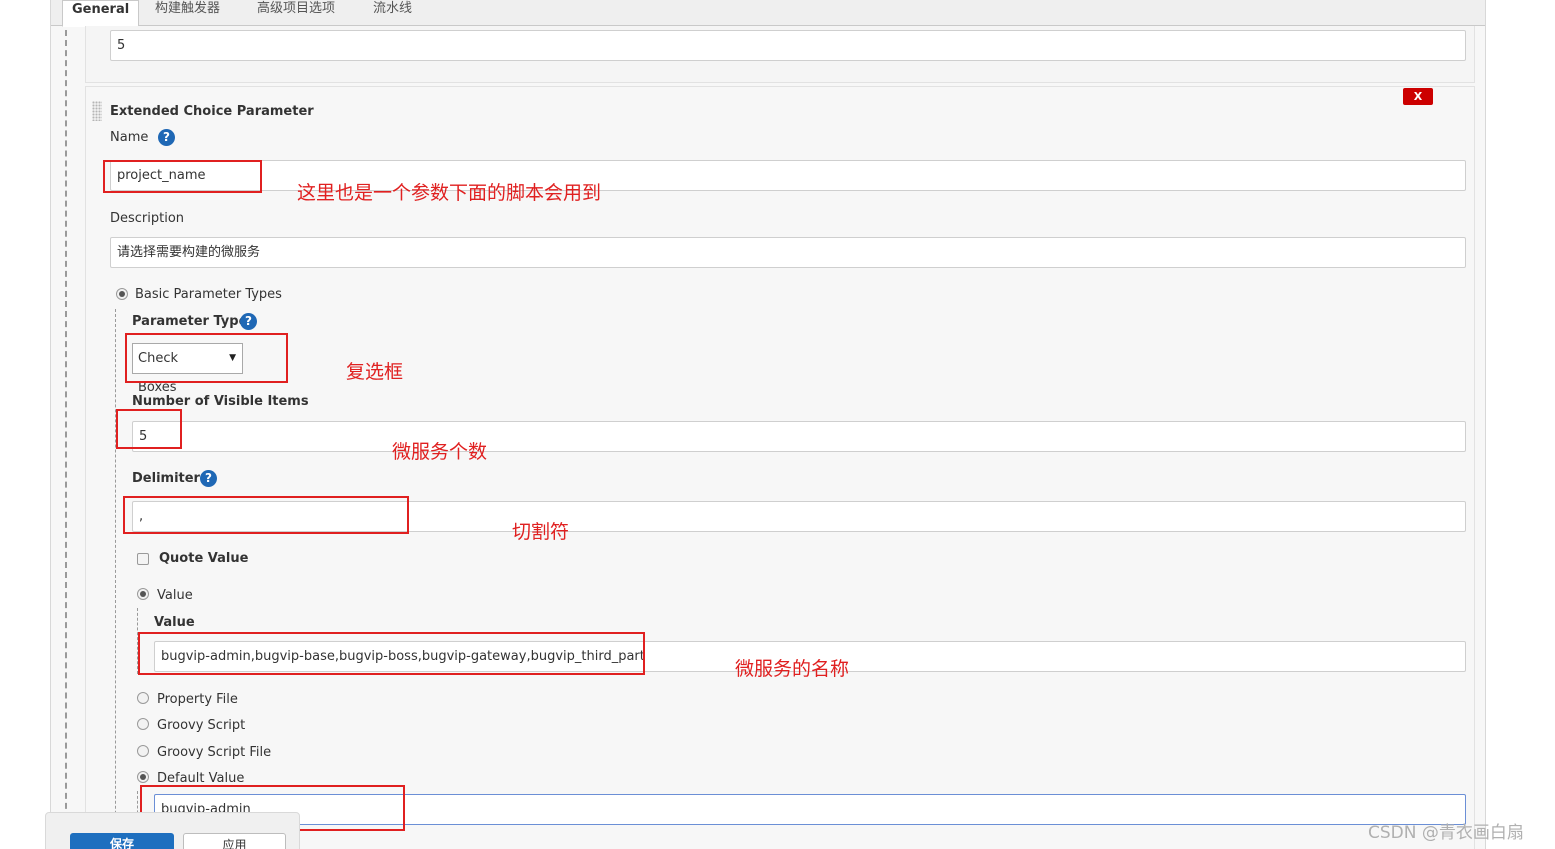 This screenshot has width=1555, height=849. I want to click on parameter-type-label: Parameter Type, so click(190, 321).